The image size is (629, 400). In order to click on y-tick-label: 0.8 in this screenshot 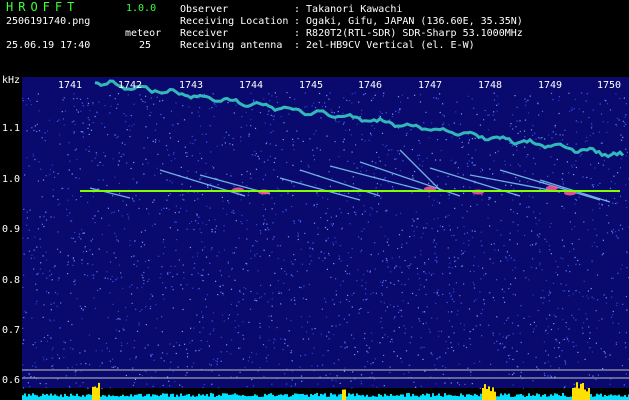, I will do `click(11, 280)`.